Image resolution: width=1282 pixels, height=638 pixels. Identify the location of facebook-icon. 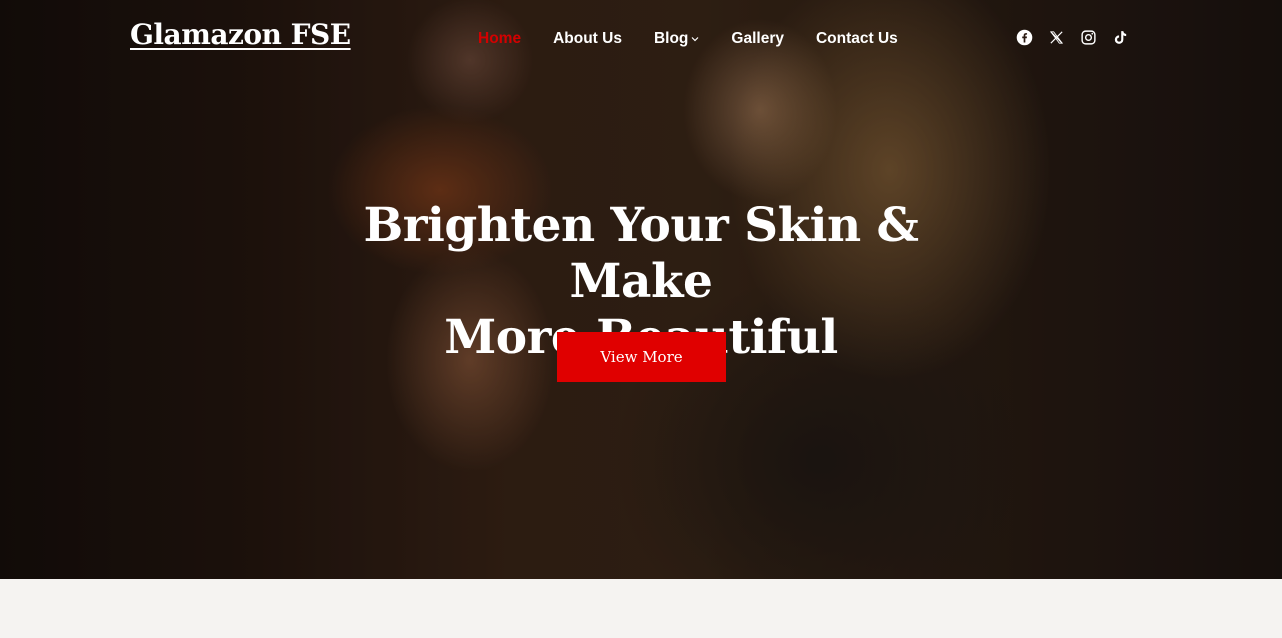
(1024, 37).